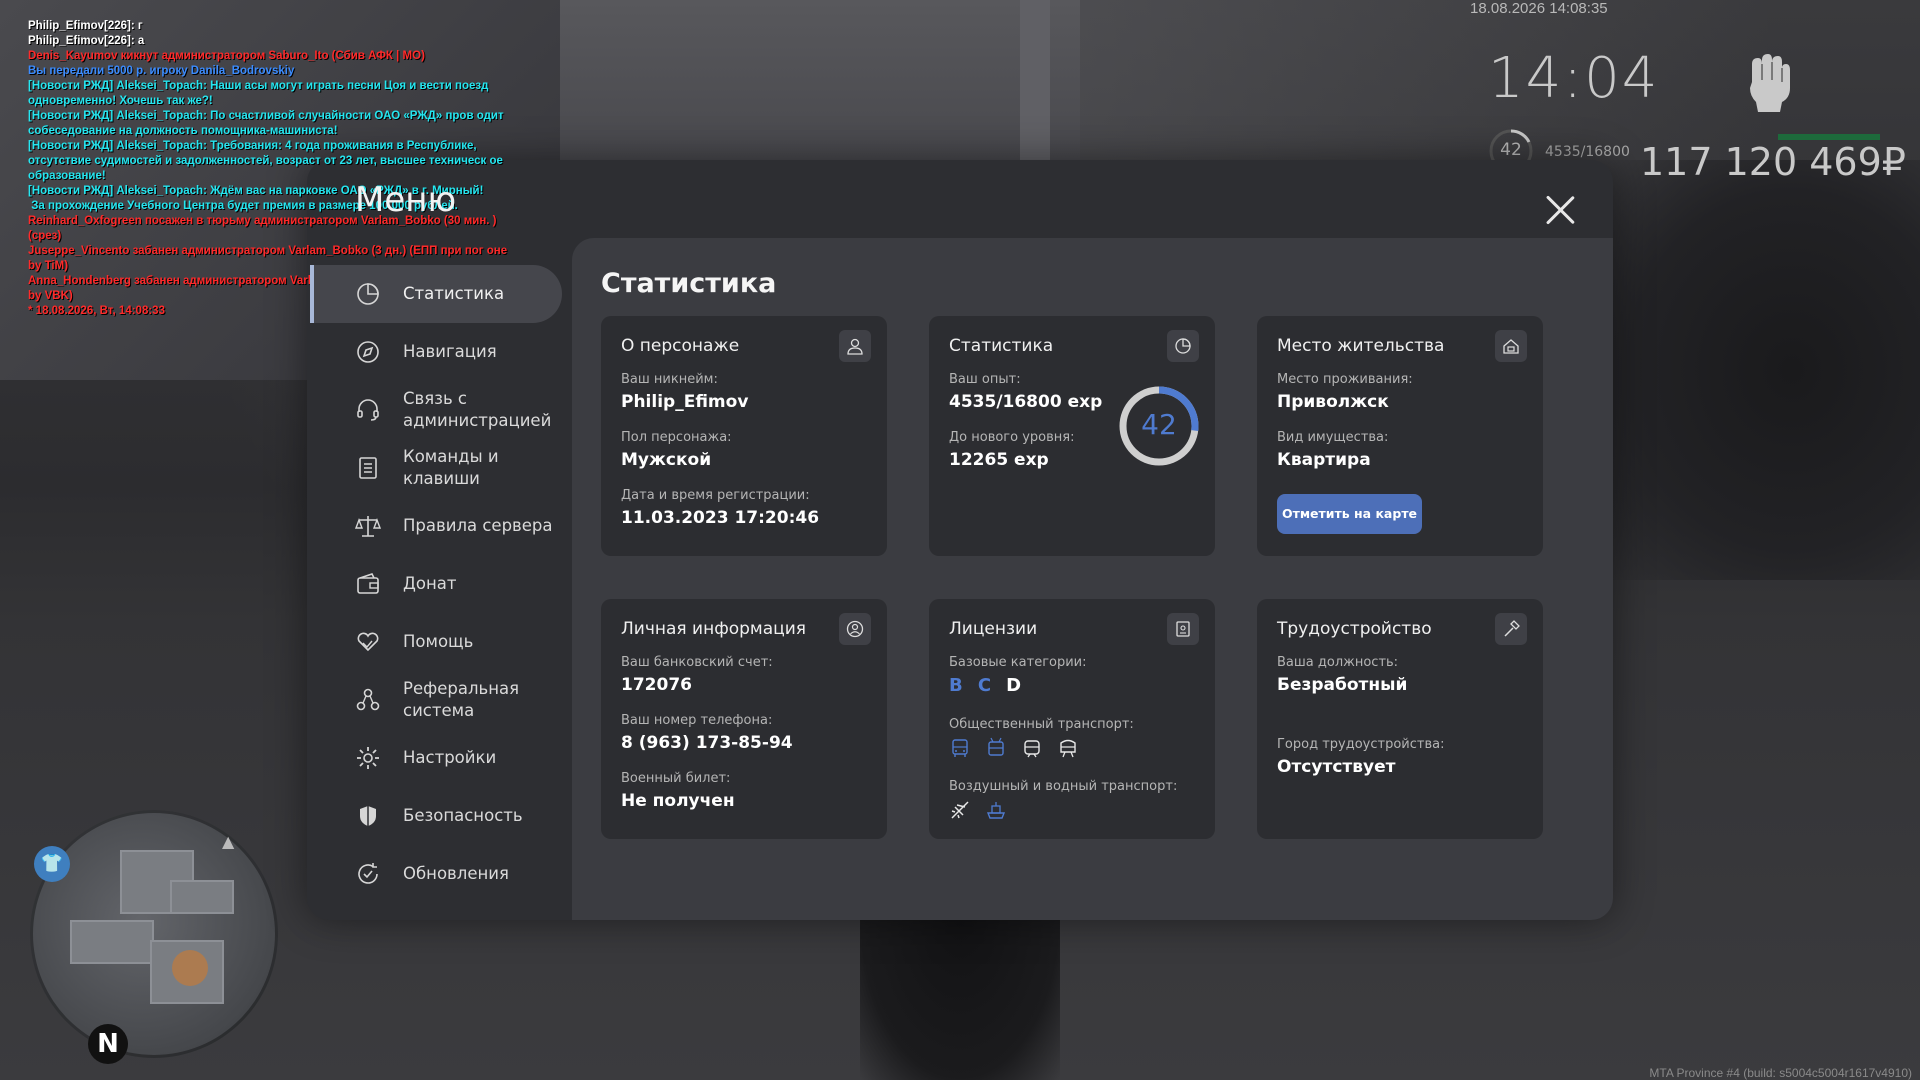  Describe the element at coordinates (190, 968) in the screenshot. I see `location-marker-icon` at that location.